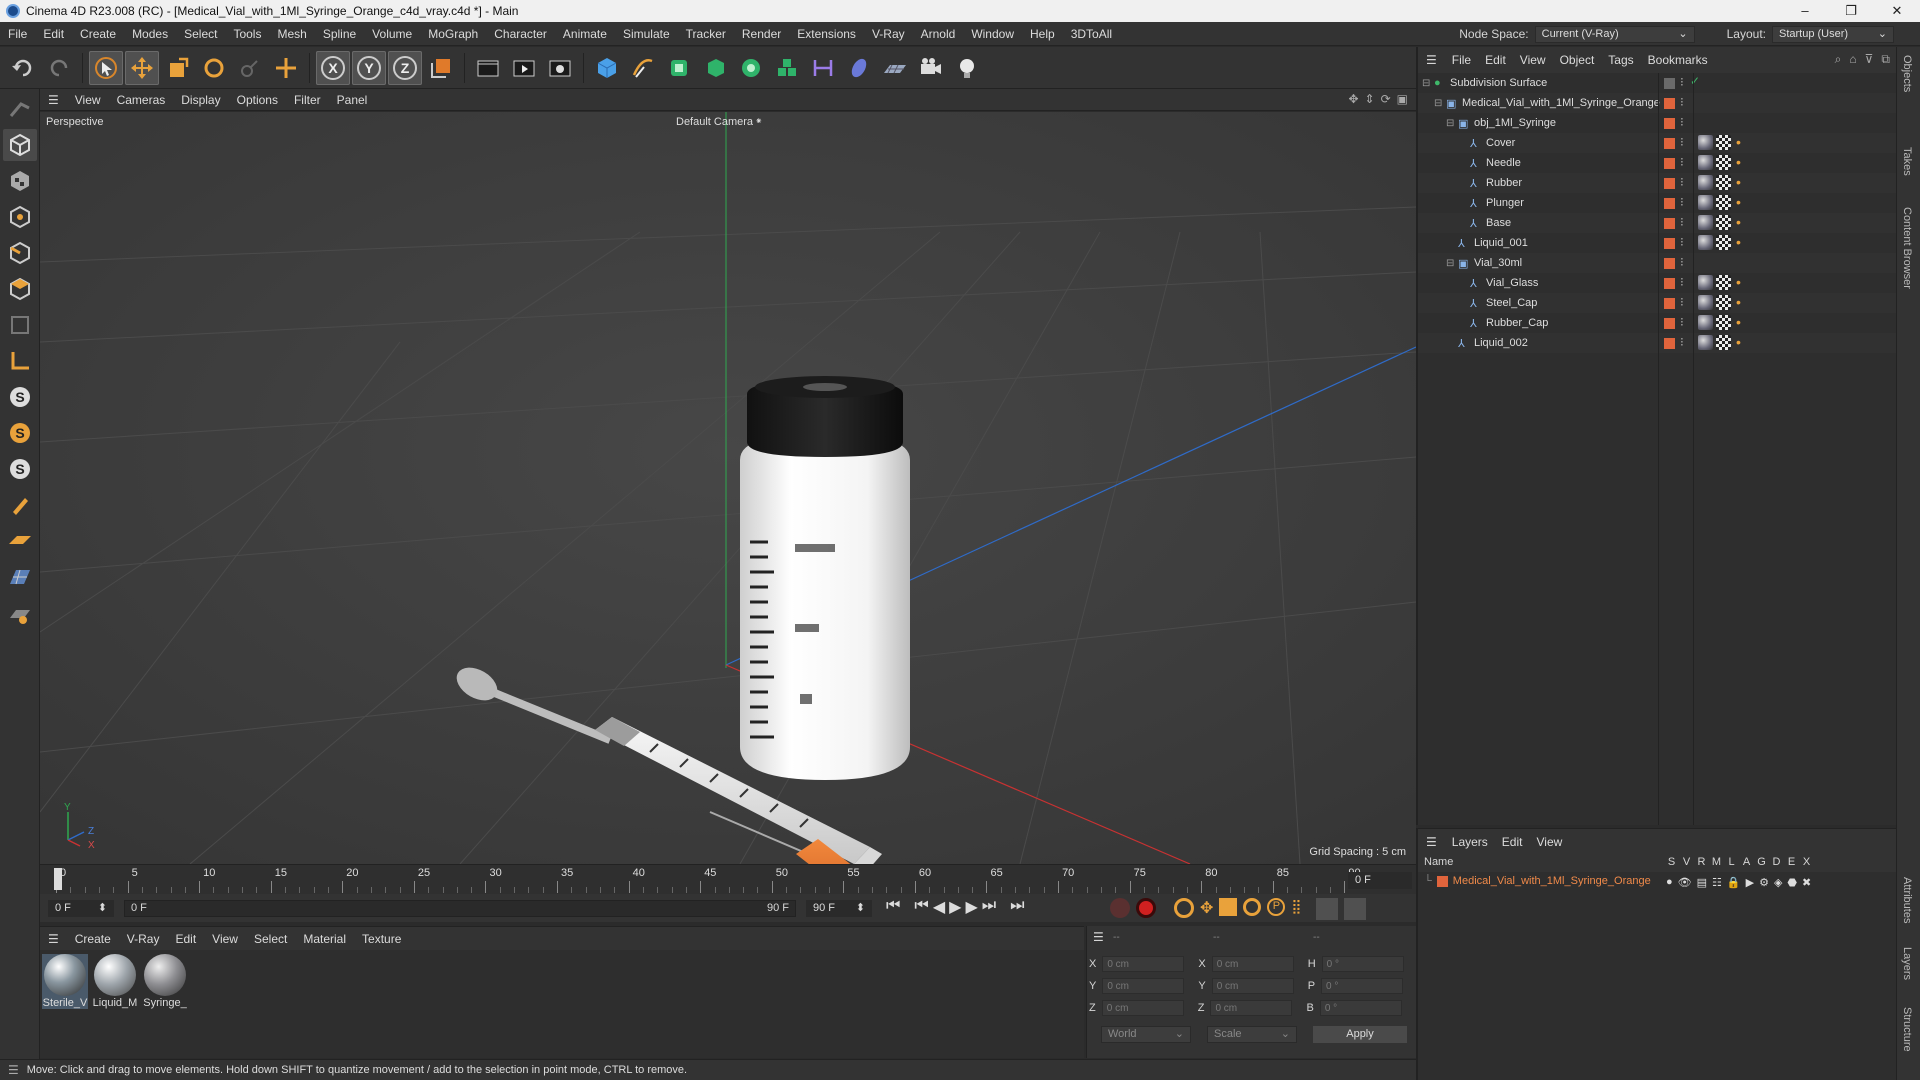  I want to click on object-menu-view: View, so click(1533, 60).